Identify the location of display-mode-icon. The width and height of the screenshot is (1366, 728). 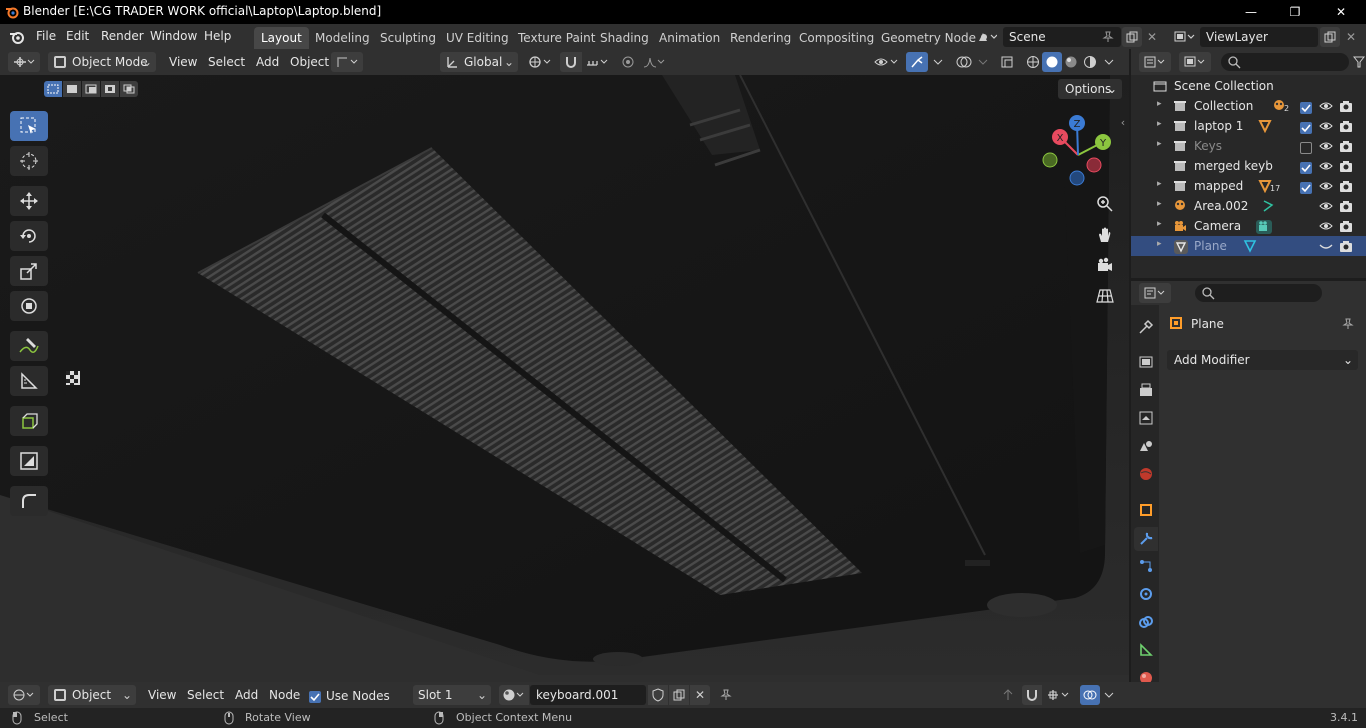
(1195, 62).